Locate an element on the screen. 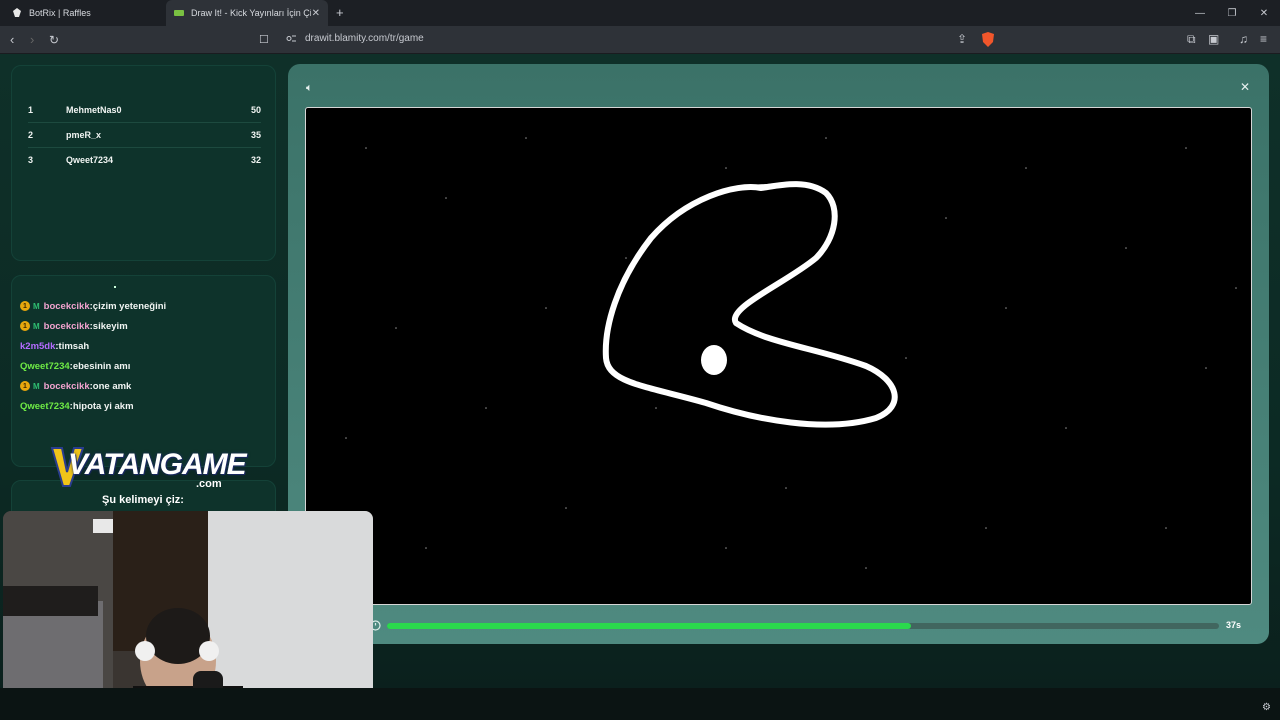 This screenshot has width=1280, height=720. site-info-icon is located at coordinates (291, 38).